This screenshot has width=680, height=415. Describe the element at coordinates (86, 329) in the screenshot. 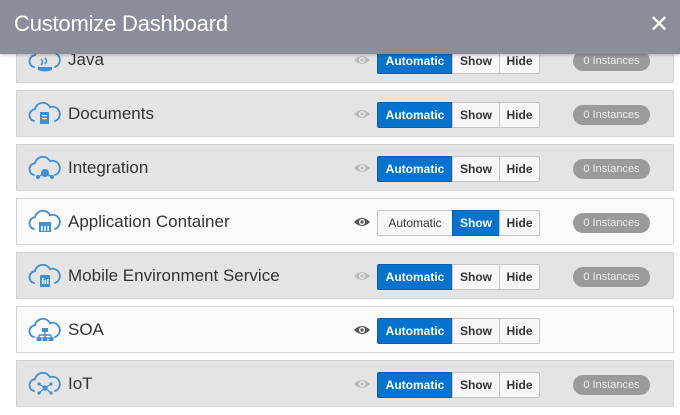

I see `service-name: SOA` at that location.